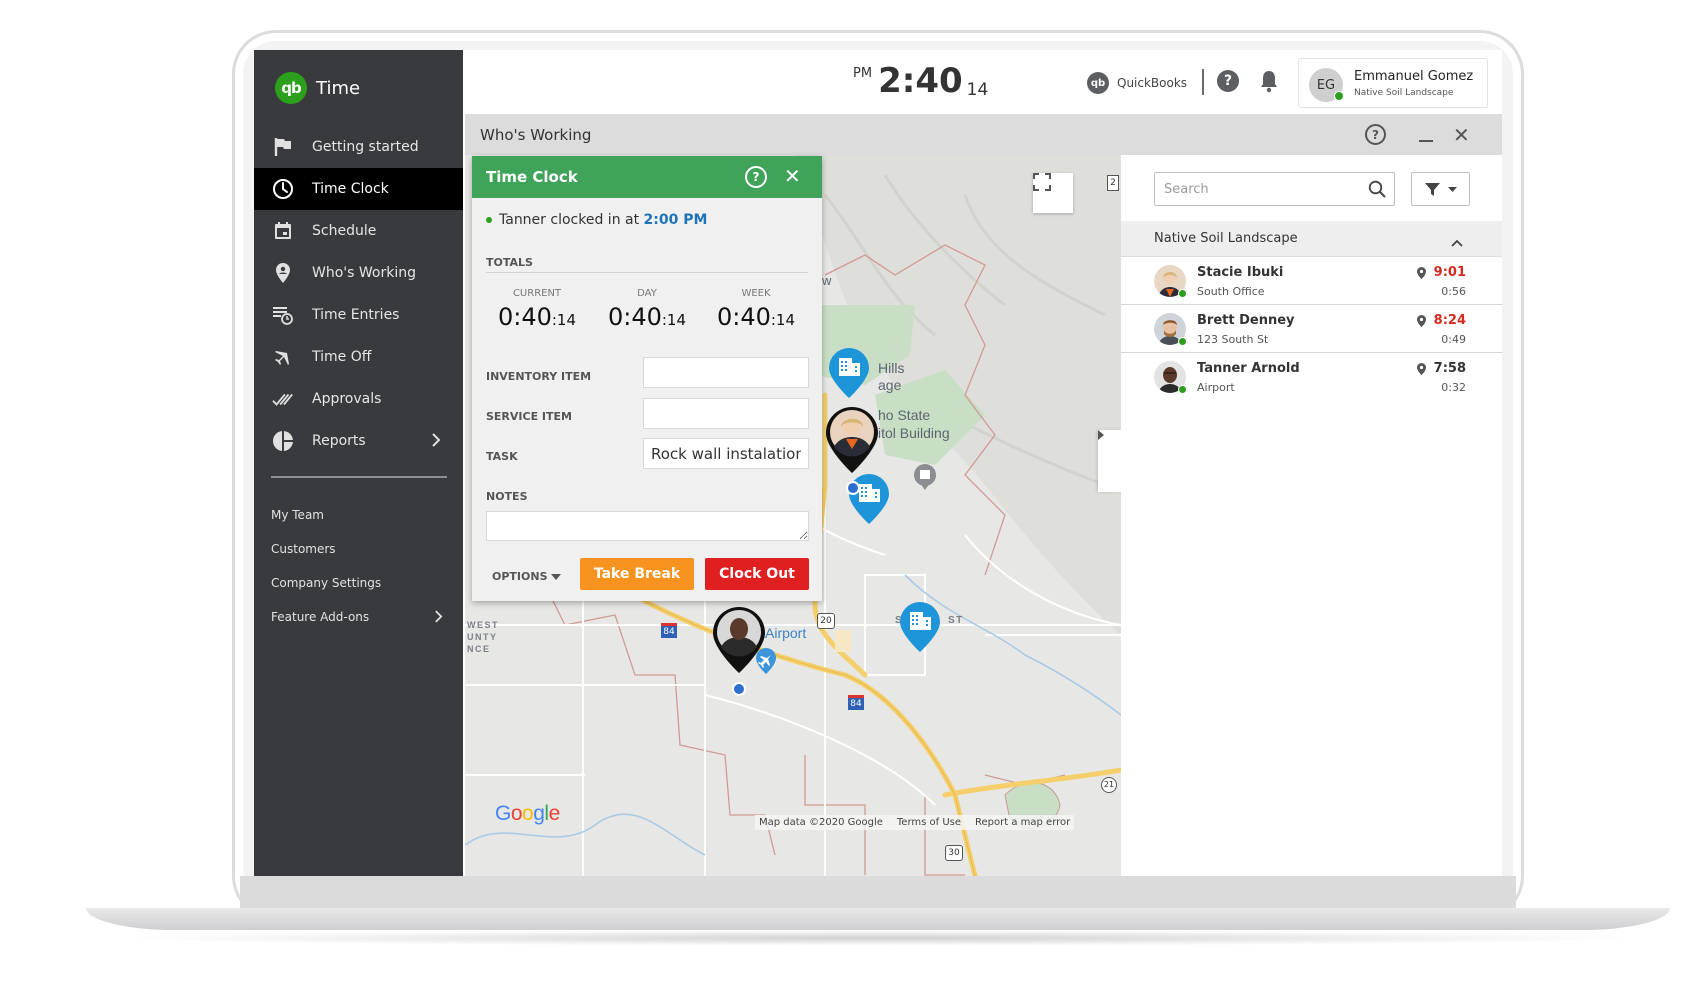  What do you see at coordinates (283, 315) in the screenshot?
I see `list-clock-icon` at bounding box center [283, 315].